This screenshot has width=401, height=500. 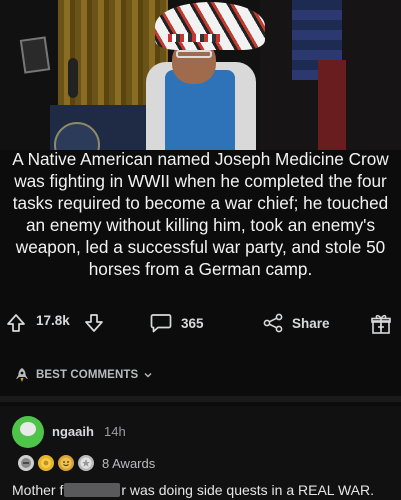 What do you see at coordinates (87, 375) in the screenshot?
I see `sort-label: BEST COMMENTS` at bounding box center [87, 375].